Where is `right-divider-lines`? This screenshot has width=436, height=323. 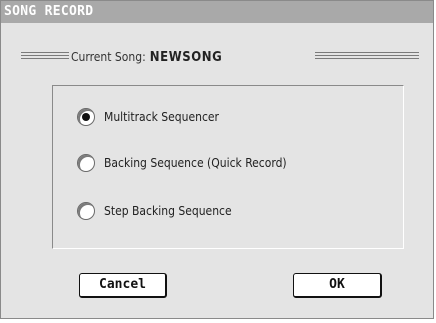
right-divider-lines is located at coordinates (367, 56).